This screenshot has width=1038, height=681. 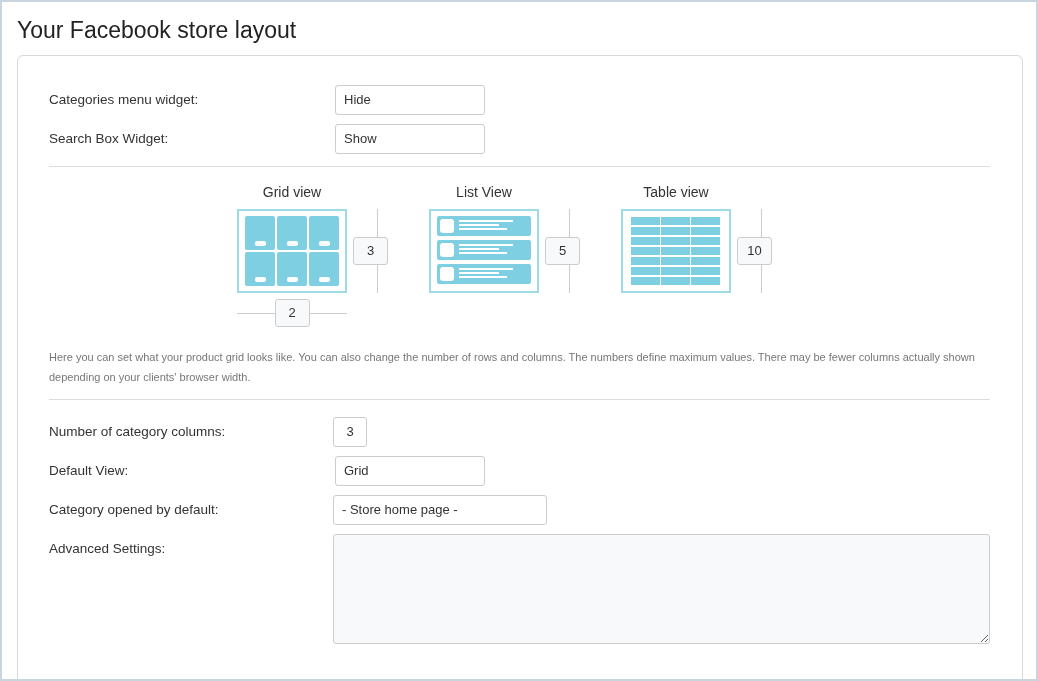 What do you see at coordinates (124, 99) in the screenshot?
I see `field-label: Categories menu widget:` at bounding box center [124, 99].